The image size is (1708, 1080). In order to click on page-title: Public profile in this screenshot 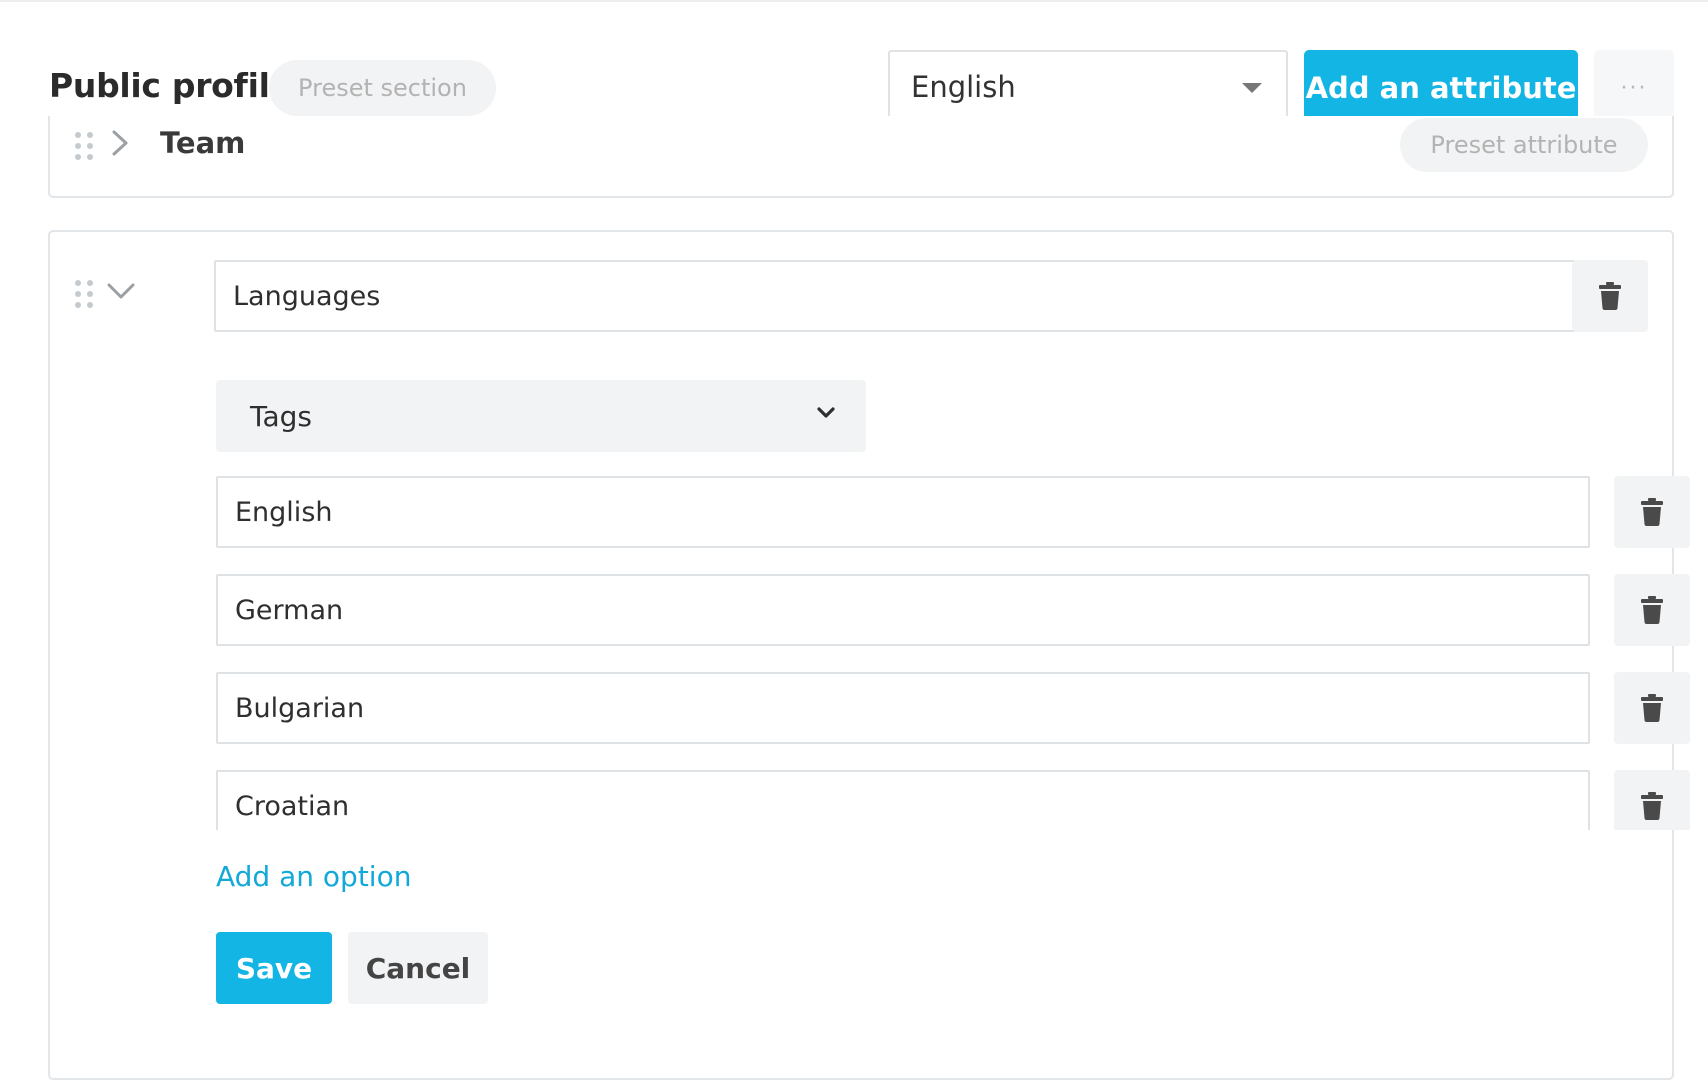, I will do `click(170, 85)`.